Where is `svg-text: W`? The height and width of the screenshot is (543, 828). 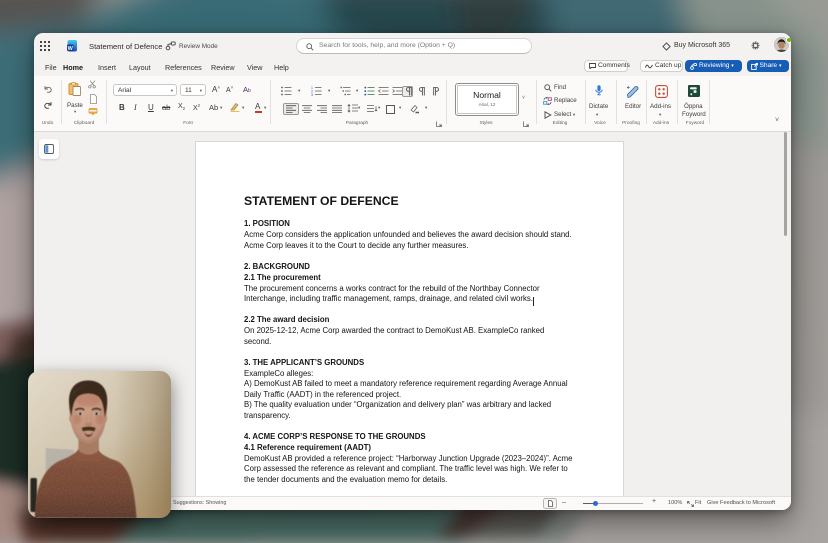
svg-text: W is located at coordinates (71, 49).